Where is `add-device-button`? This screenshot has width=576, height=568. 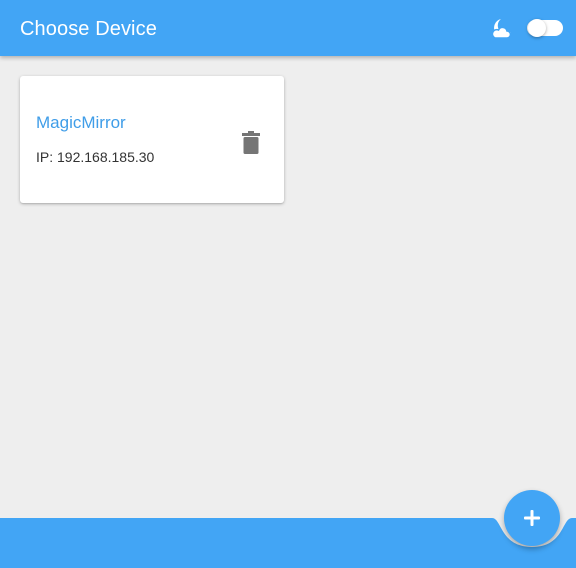
add-device-button is located at coordinates (532, 518).